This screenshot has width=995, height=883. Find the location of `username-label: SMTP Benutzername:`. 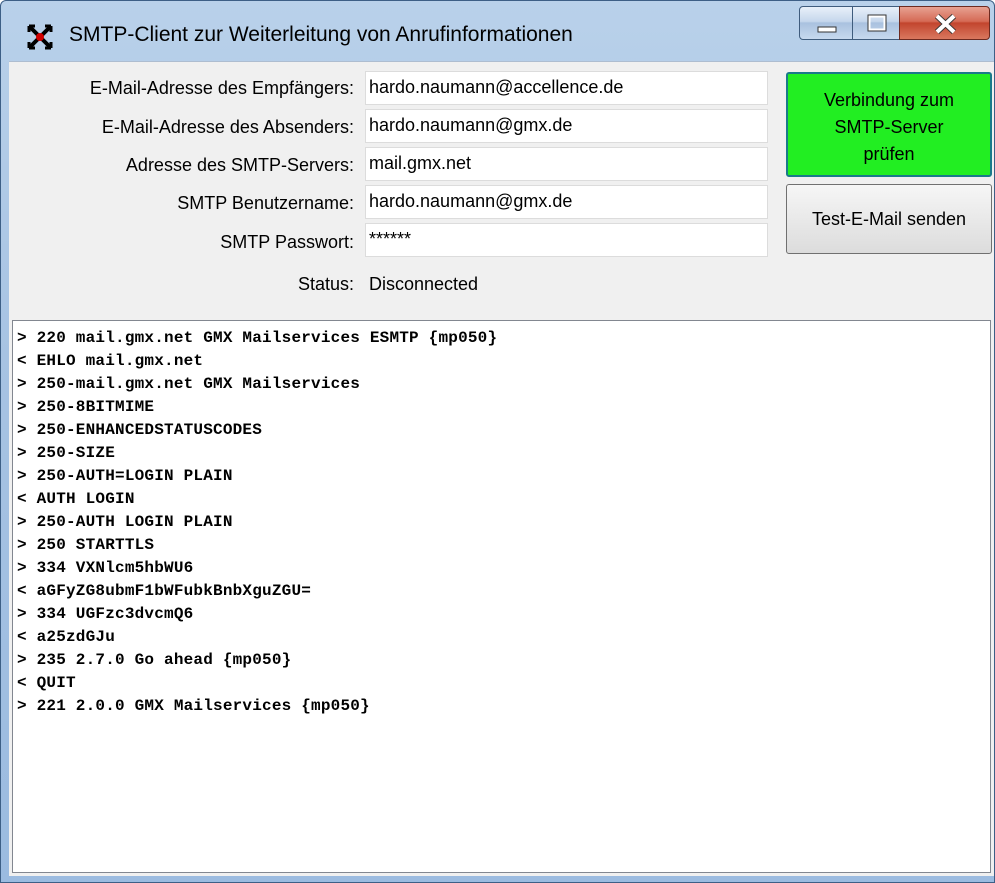

username-label: SMTP Benutzername: is located at coordinates (265, 203).